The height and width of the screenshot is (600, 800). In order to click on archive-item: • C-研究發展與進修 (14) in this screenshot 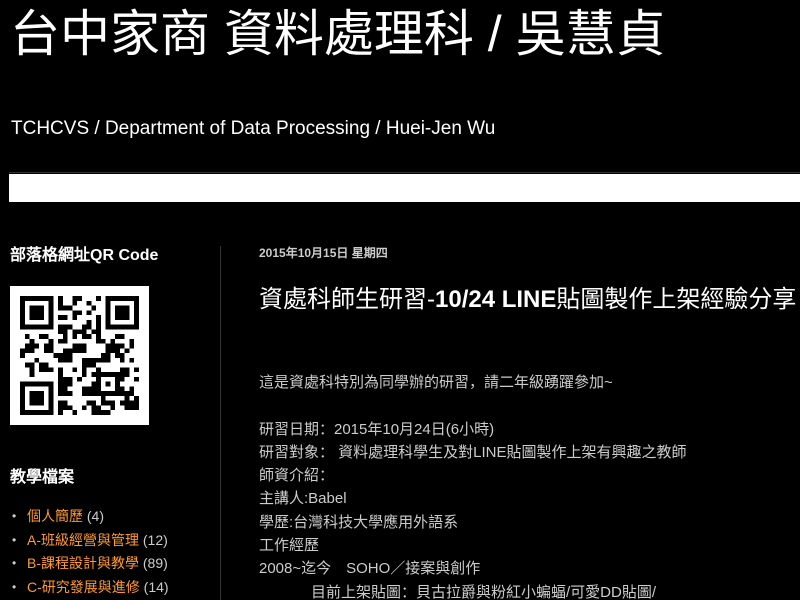, I will do `click(115, 587)`.